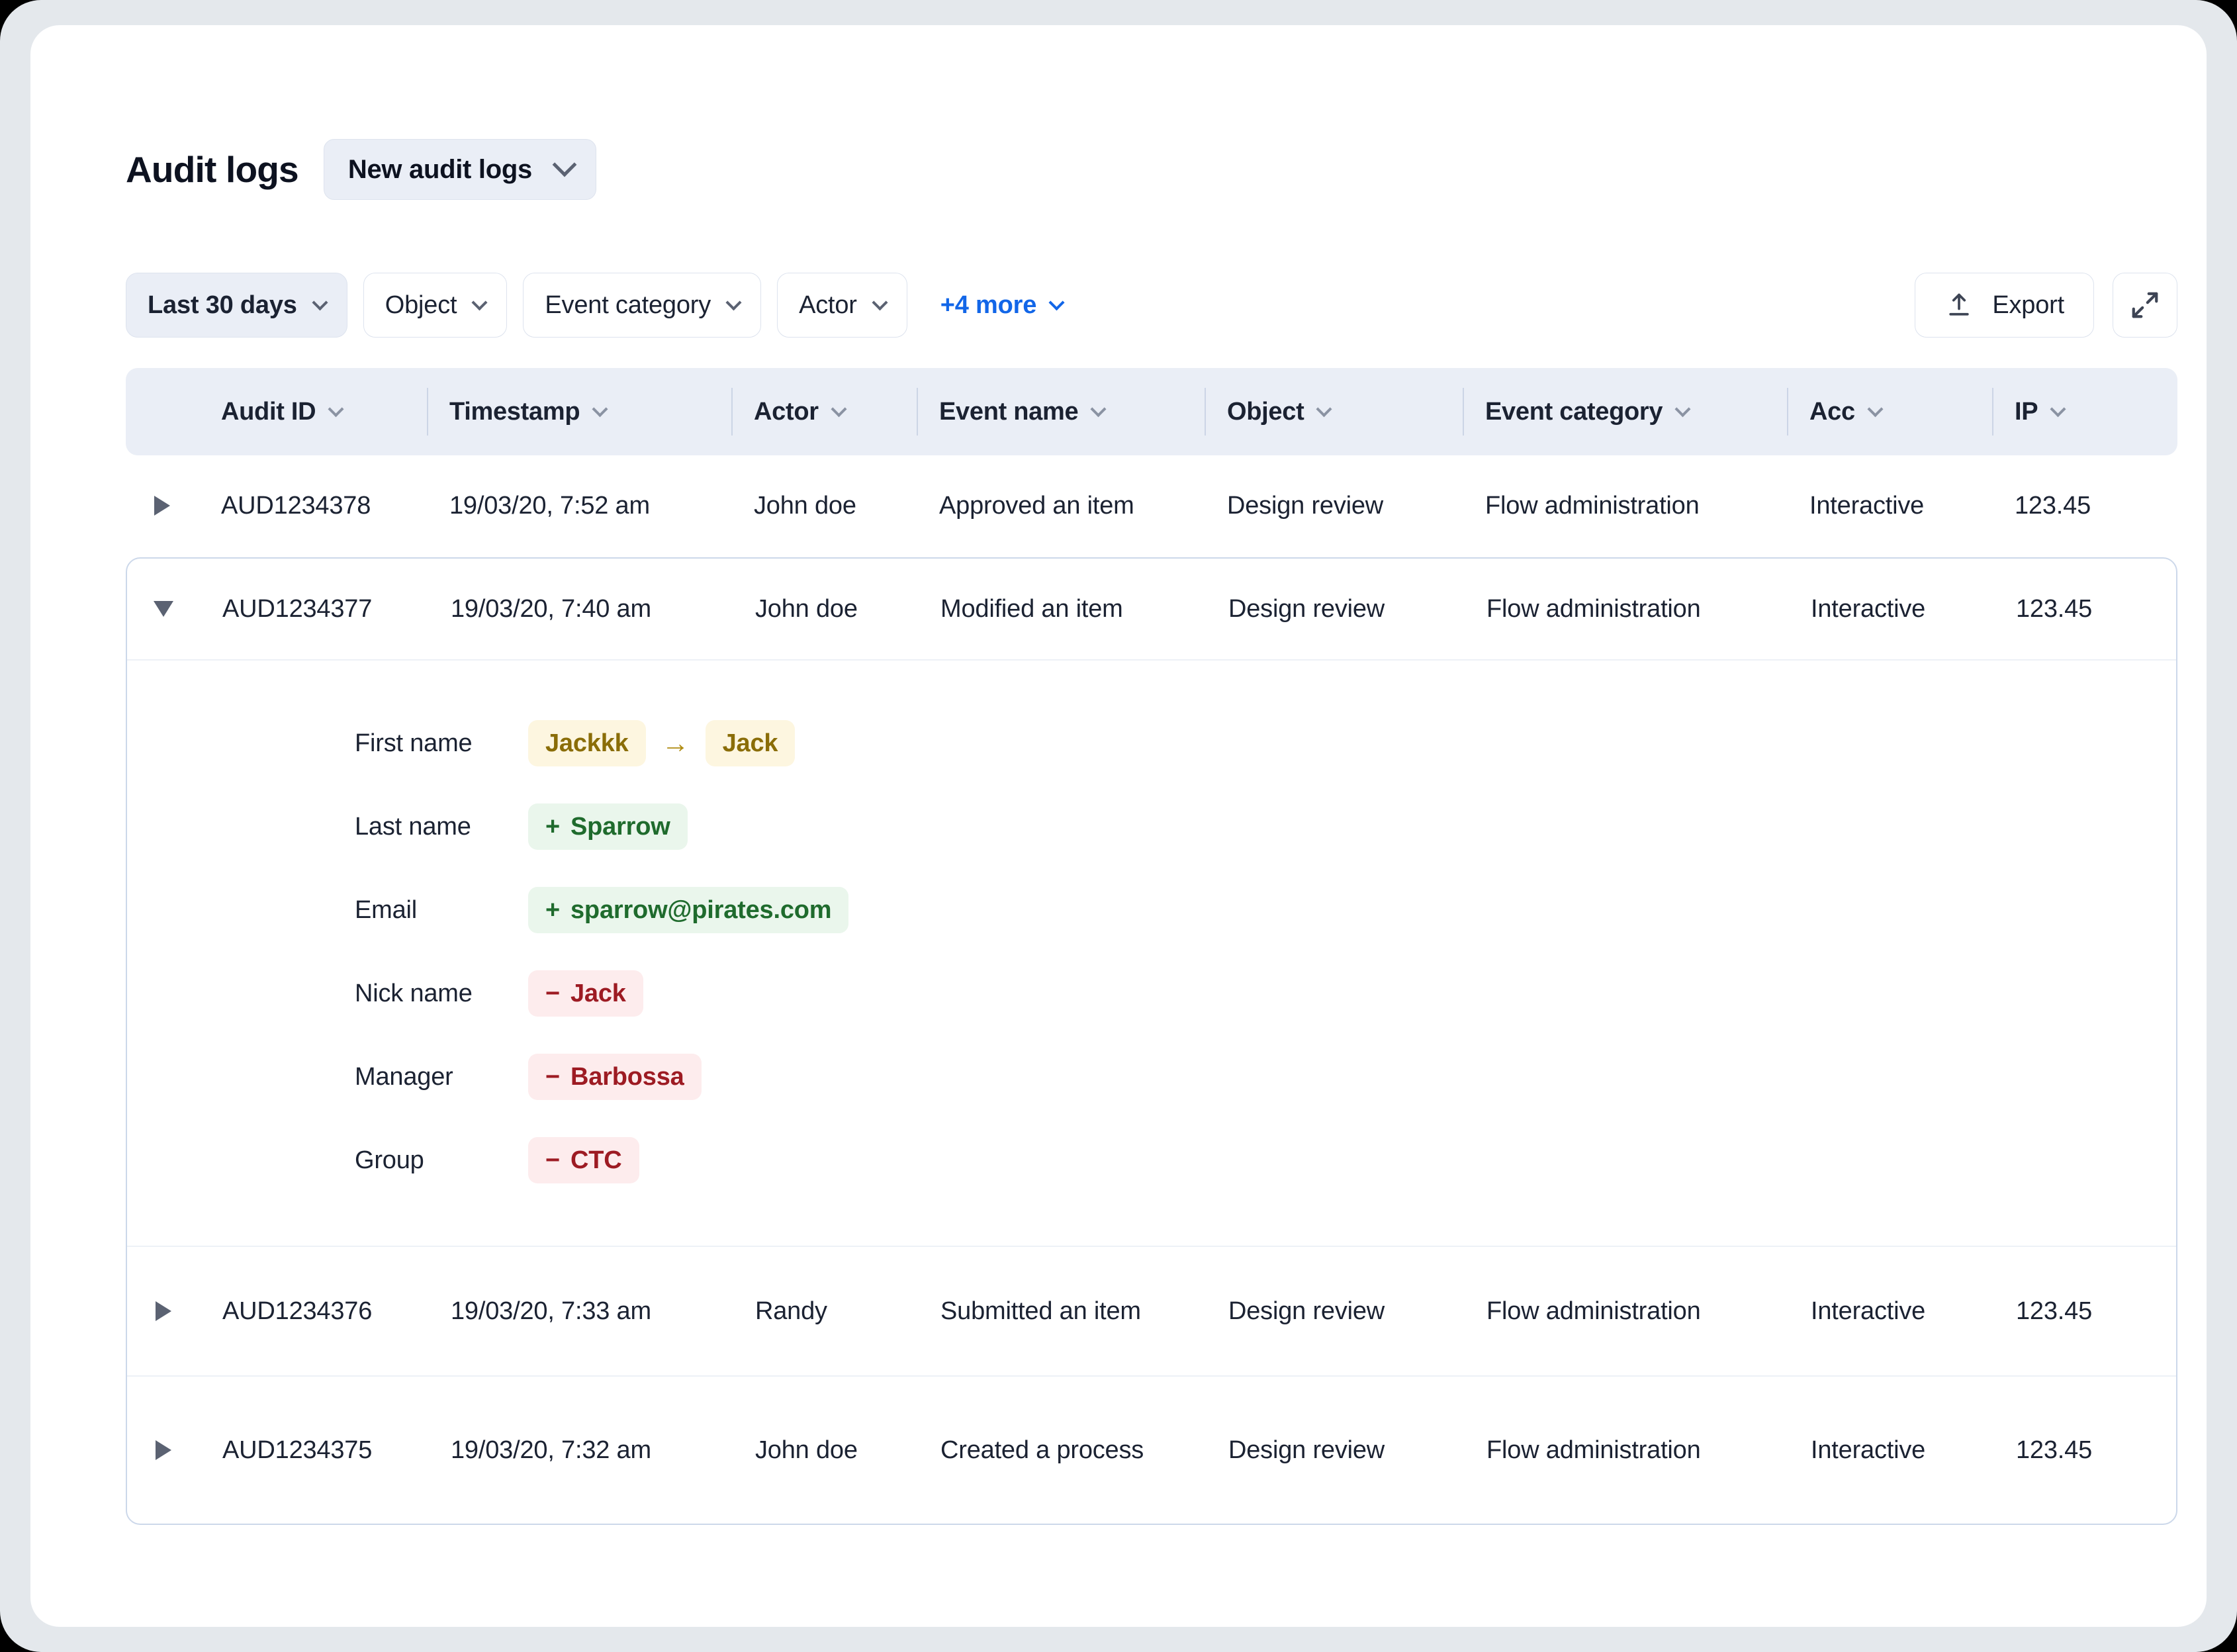 The width and height of the screenshot is (2237, 1652). I want to click on detail-change-row: Group − CTC, so click(1151, 1160).